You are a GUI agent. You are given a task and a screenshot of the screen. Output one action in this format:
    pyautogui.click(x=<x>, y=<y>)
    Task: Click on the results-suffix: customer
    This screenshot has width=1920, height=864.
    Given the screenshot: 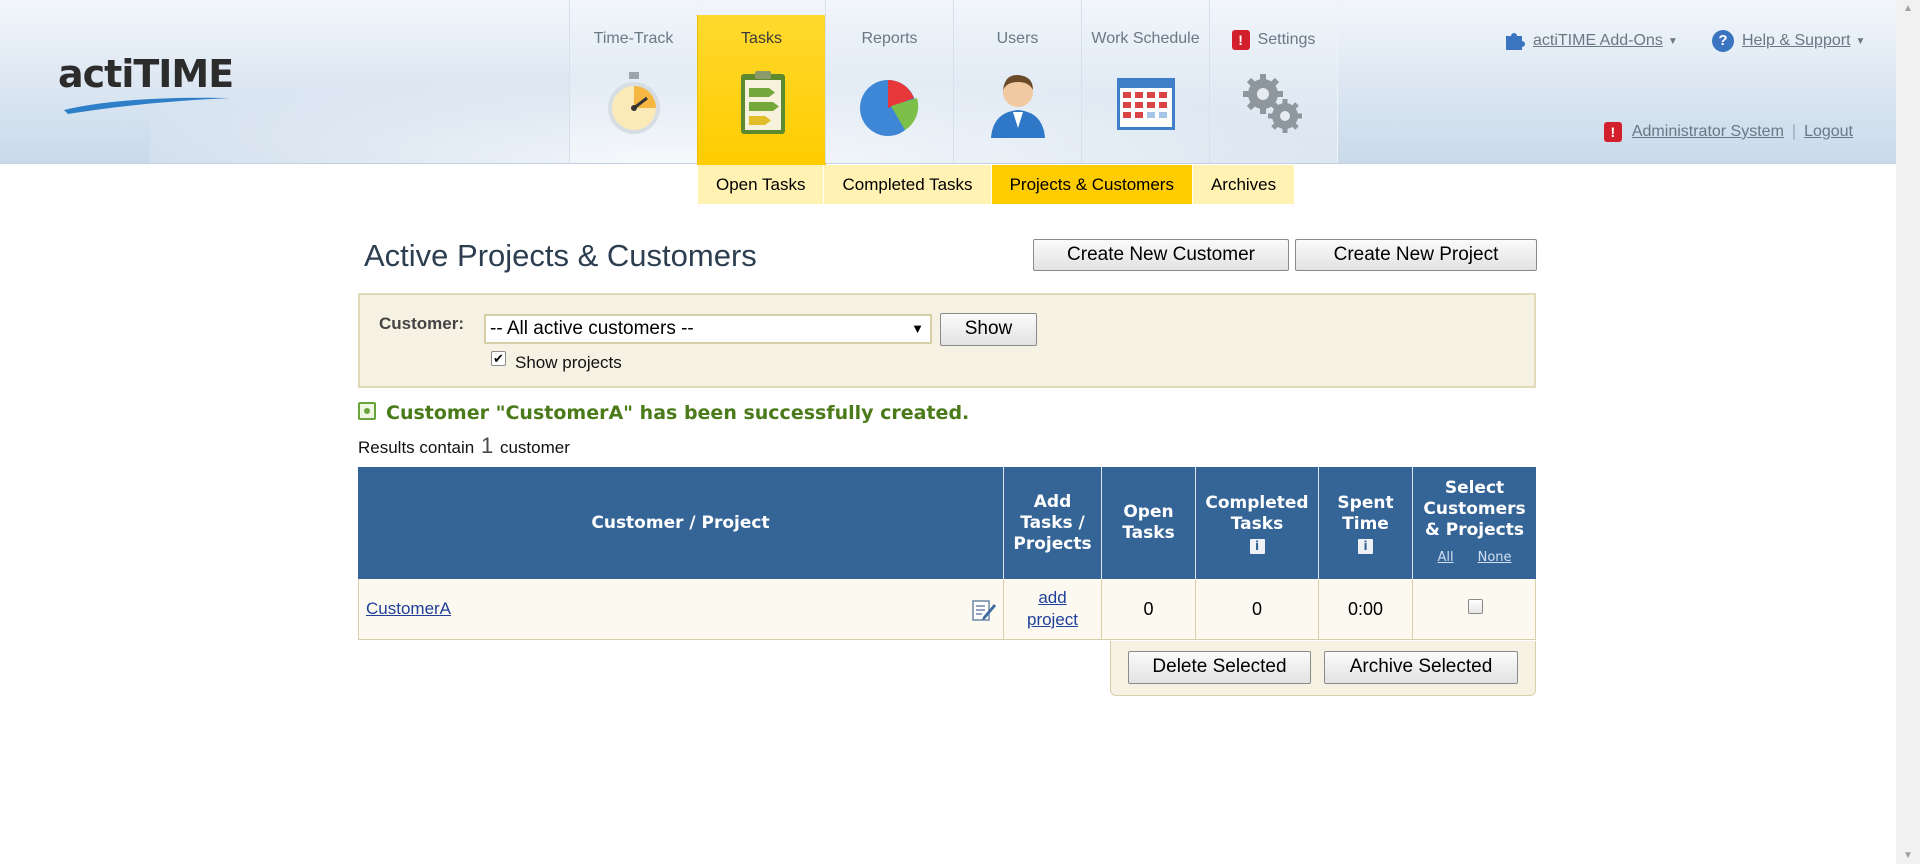 What is the action you would take?
    pyautogui.click(x=534, y=447)
    